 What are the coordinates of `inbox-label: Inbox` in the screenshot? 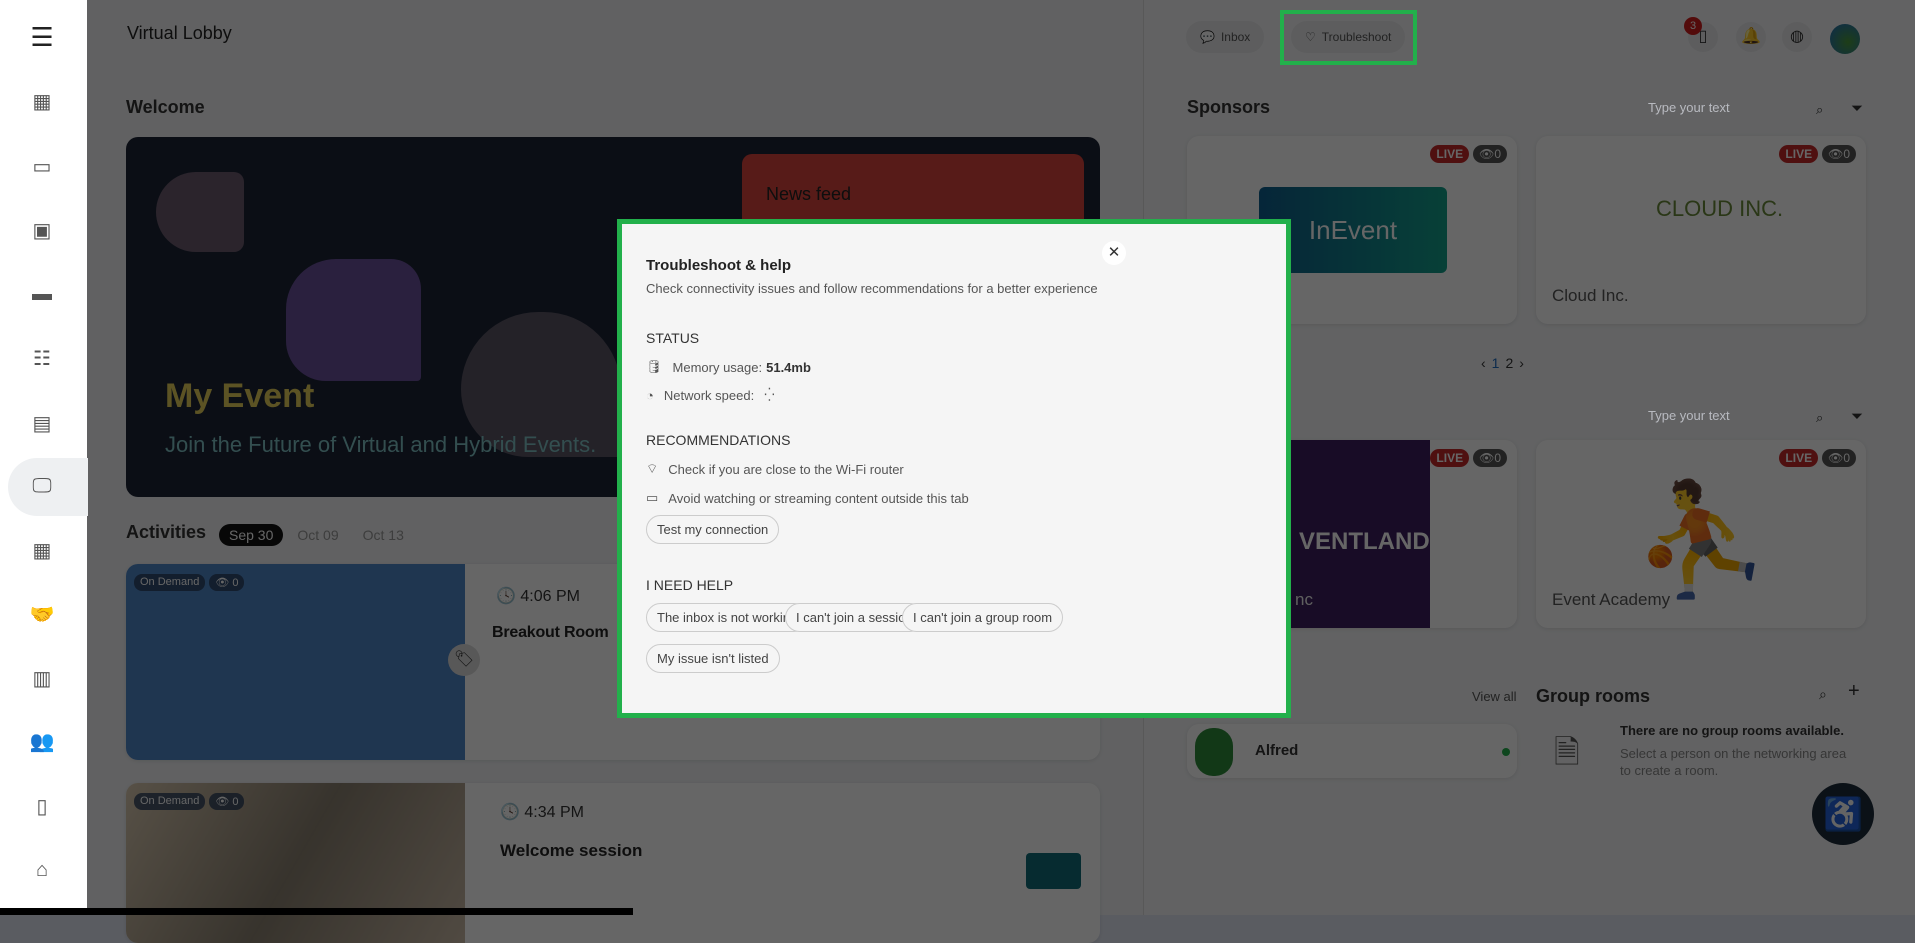 It's located at (1235, 37).